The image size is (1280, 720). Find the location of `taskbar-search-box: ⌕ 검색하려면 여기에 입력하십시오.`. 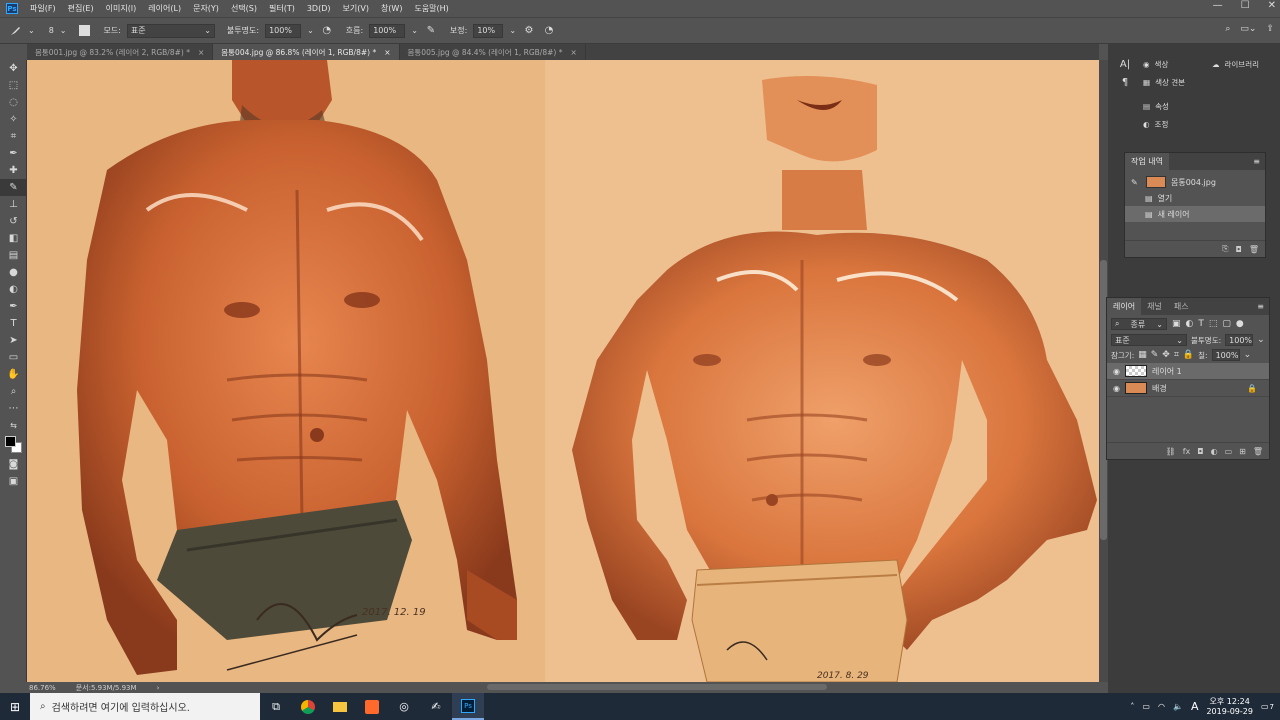

taskbar-search-box: ⌕ 검색하려면 여기에 입력하십시오. is located at coordinates (145, 706).